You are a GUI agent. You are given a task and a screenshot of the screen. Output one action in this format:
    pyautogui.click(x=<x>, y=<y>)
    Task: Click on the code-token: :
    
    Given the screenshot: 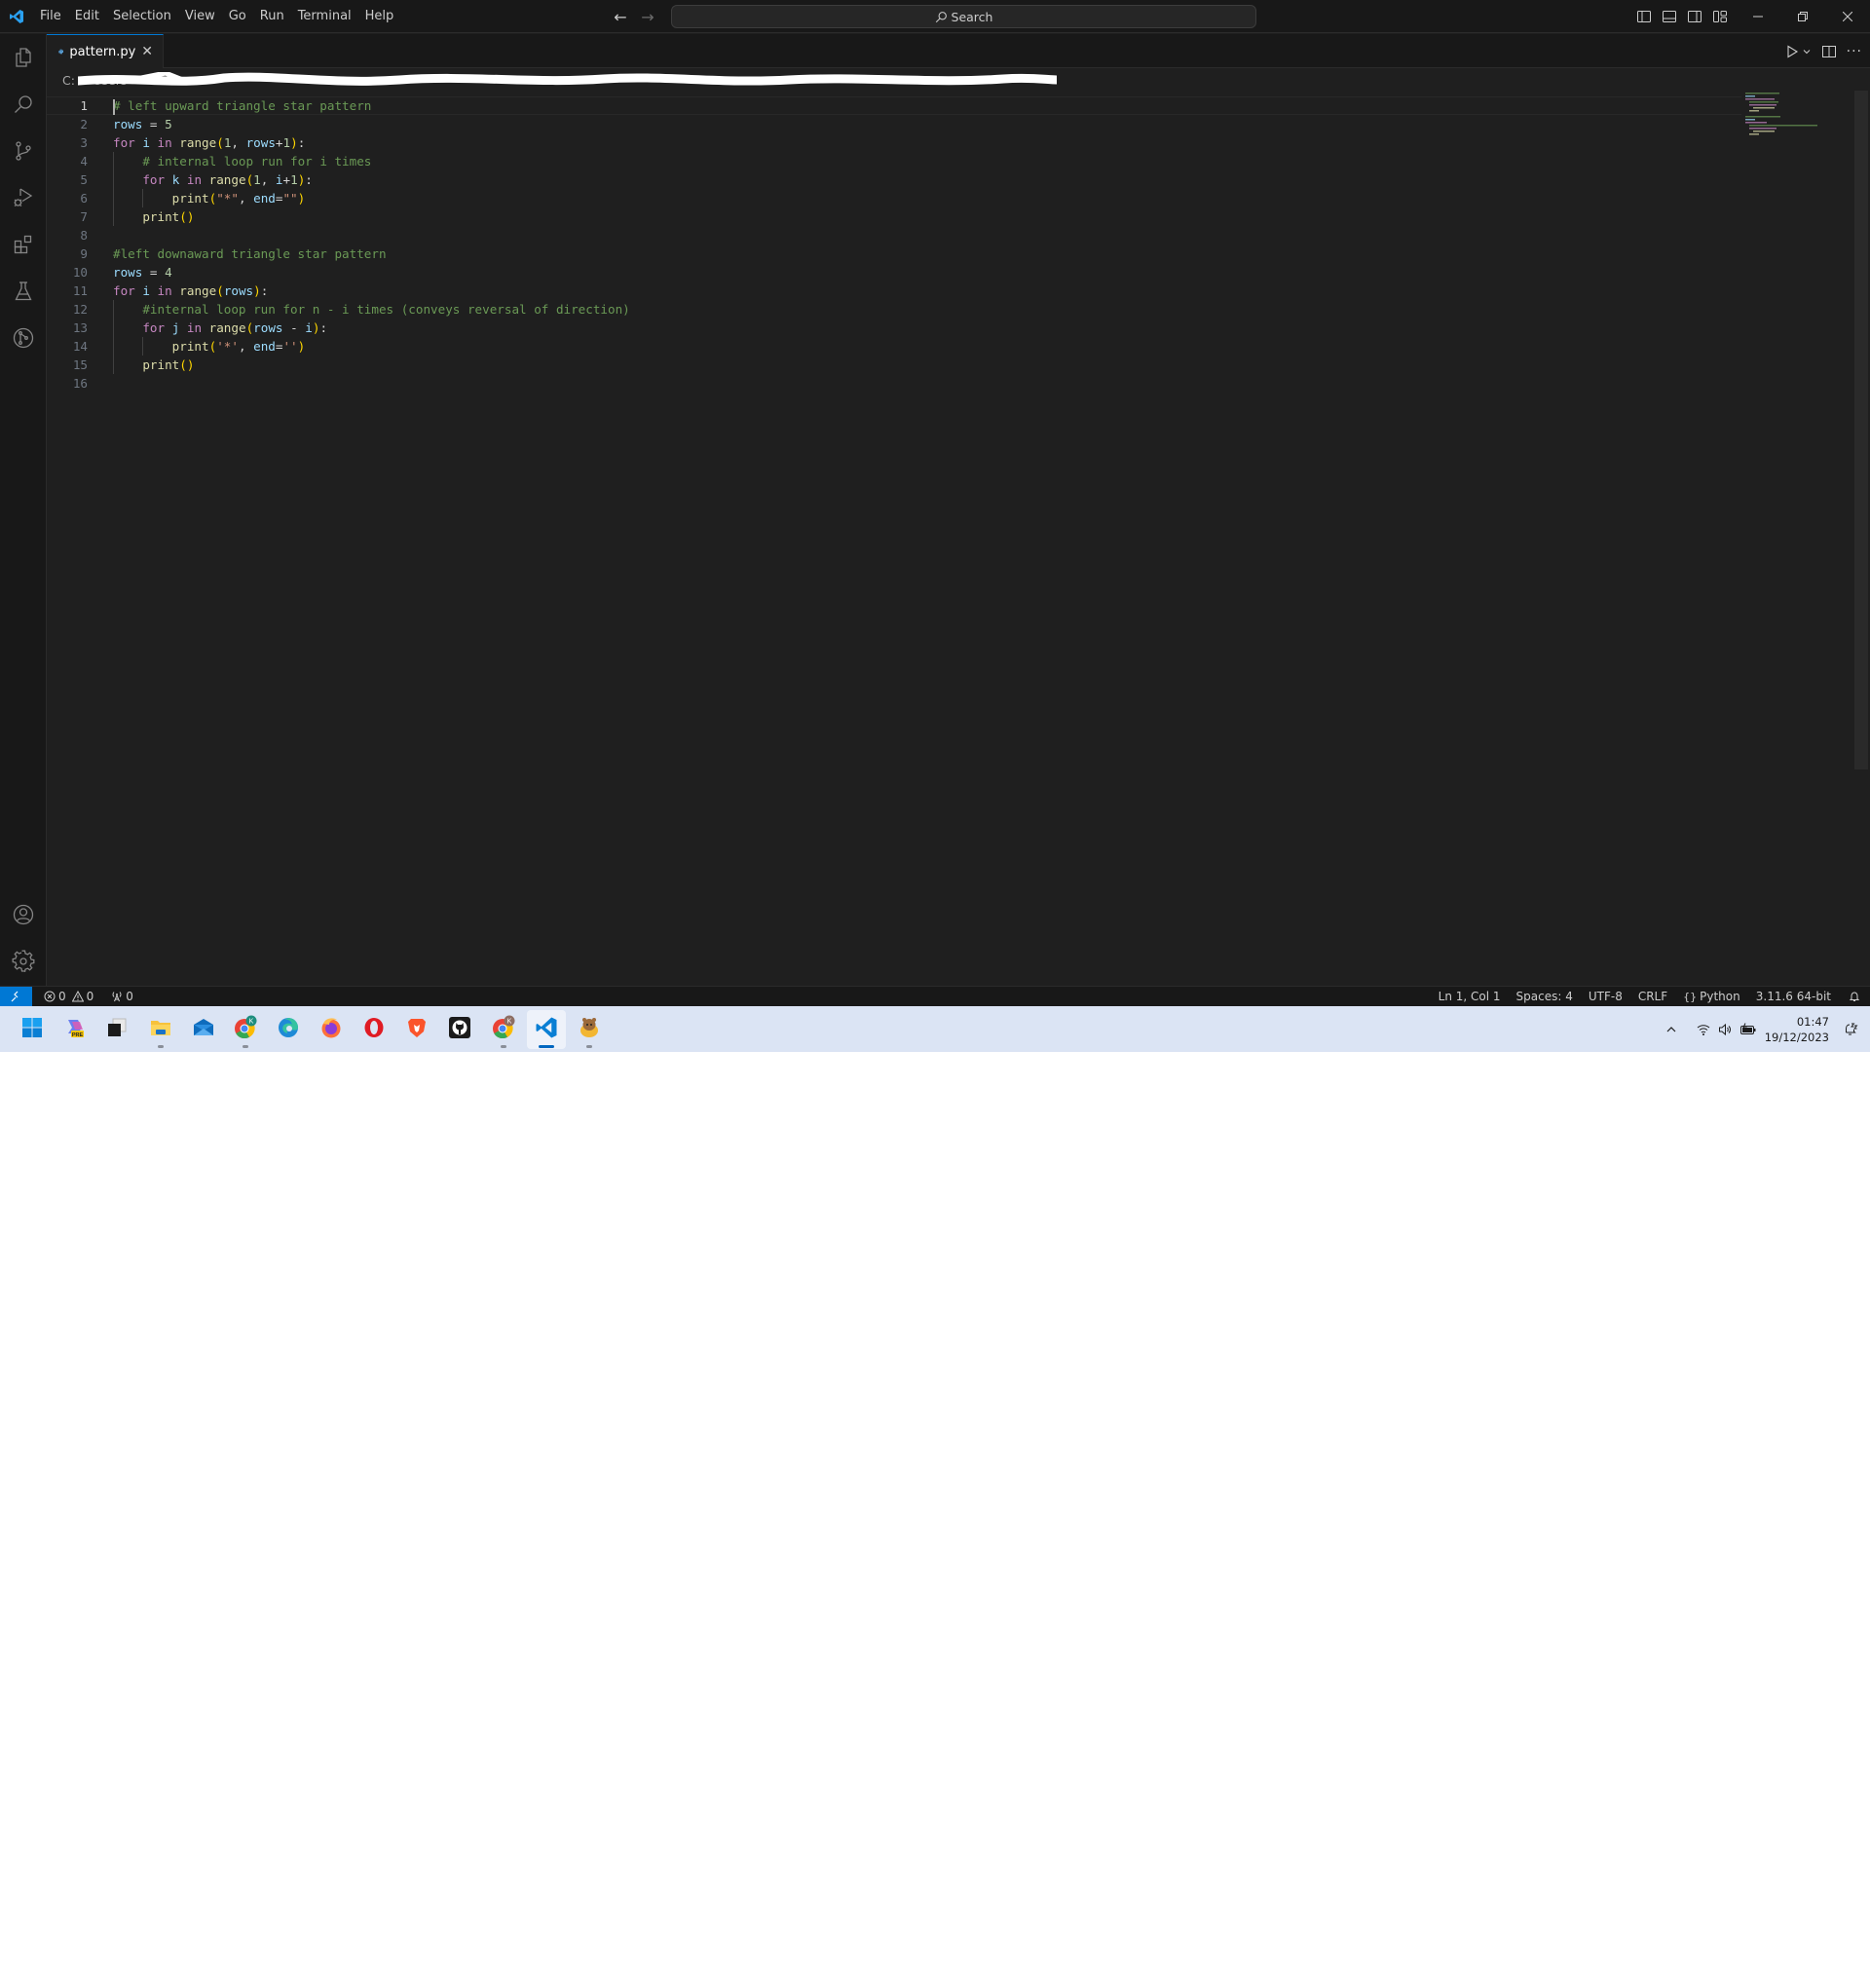 What is the action you would take?
    pyautogui.click(x=265, y=290)
    